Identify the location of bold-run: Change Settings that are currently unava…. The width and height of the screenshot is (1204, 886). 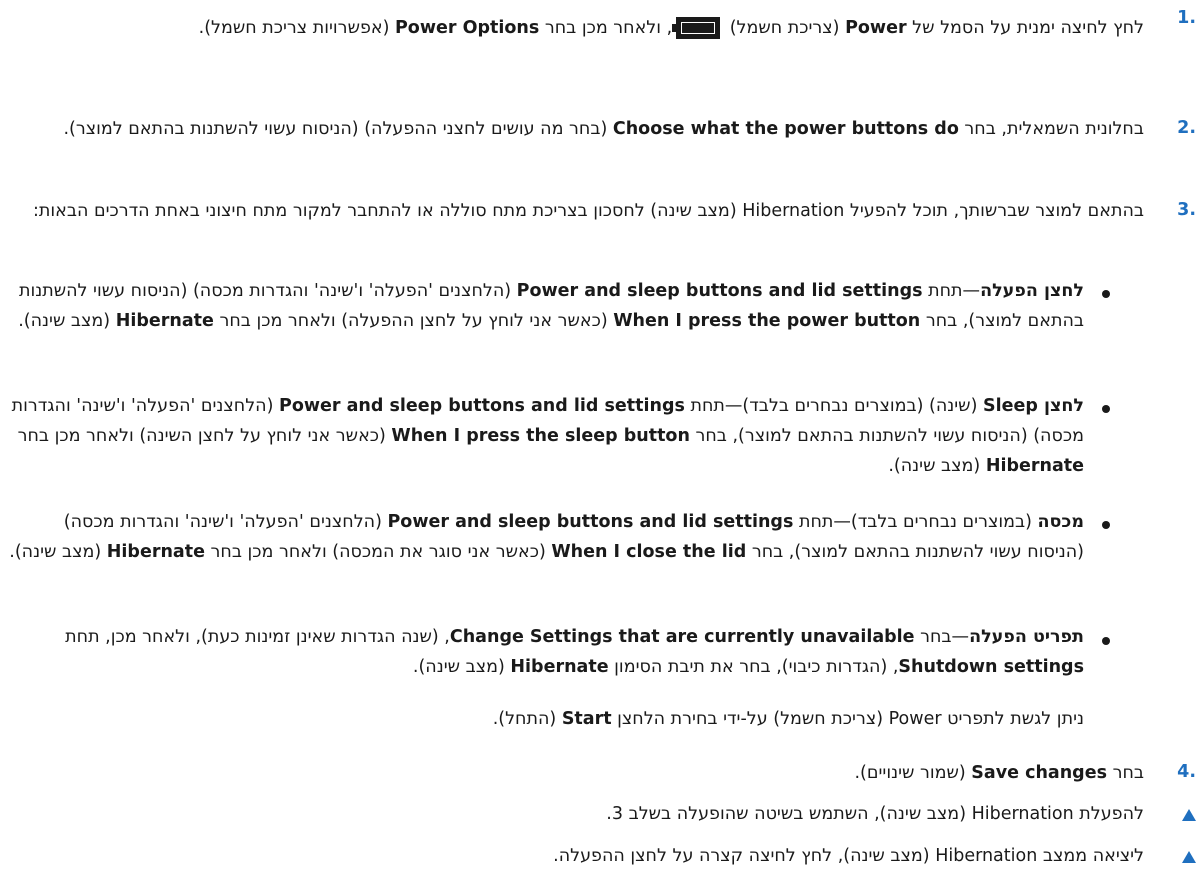
(682, 637).